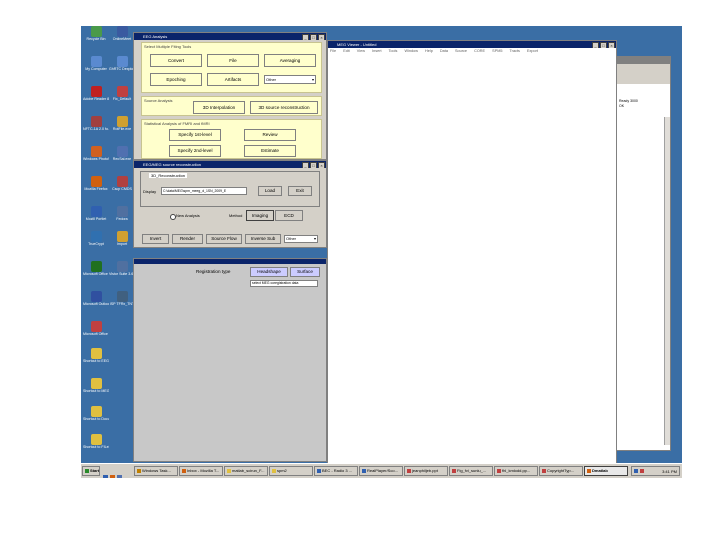 This screenshot has height=540, width=720. I want to click on menu-item: Data, so click(444, 51).